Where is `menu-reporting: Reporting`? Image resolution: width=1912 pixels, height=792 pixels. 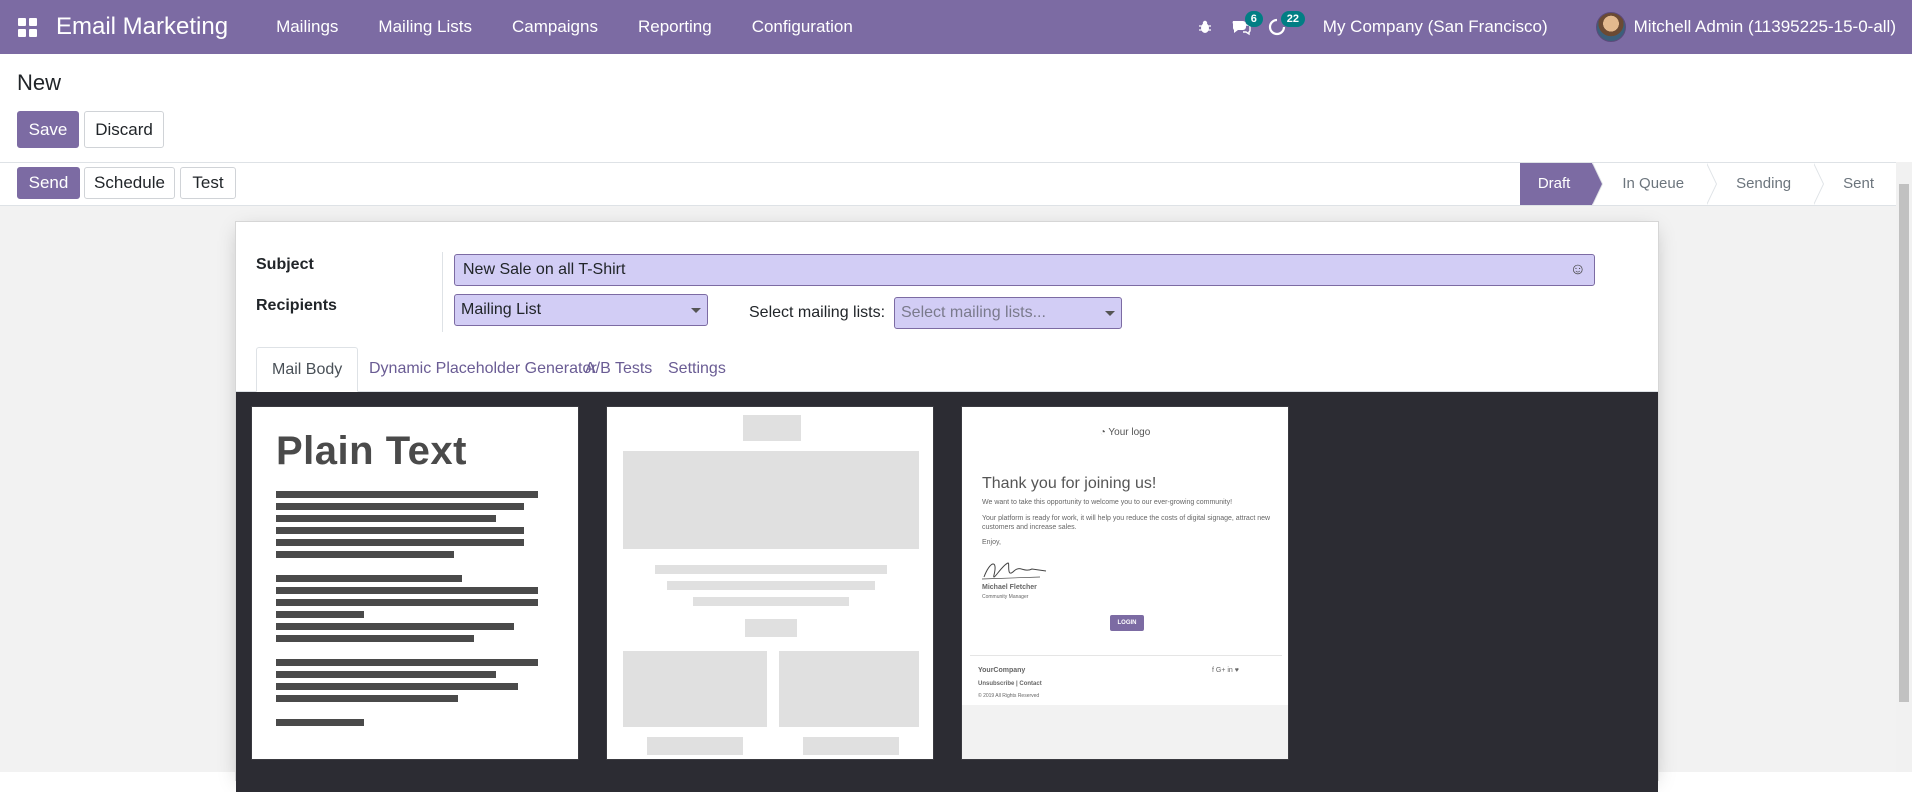 menu-reporting: Reporting is located at coordinates (675, 27).